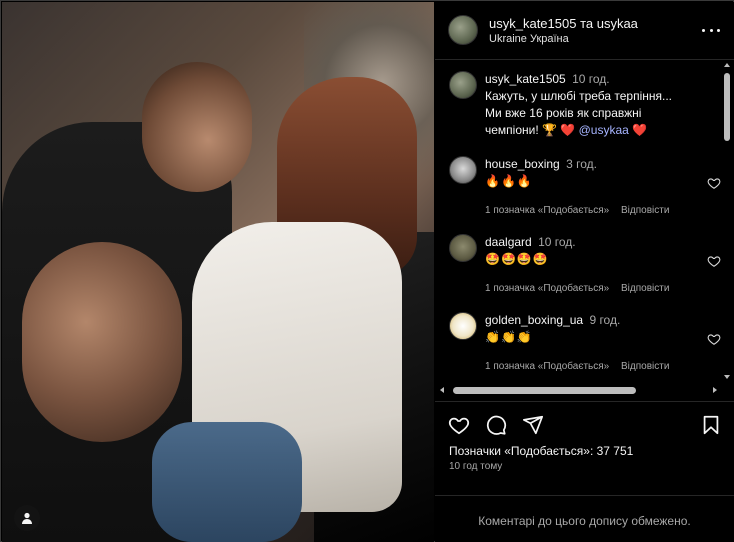 The height and width of the screenshot is (542, 734). What do you see at coordinates (727, 65) in the screenshot?
I see `scroll-up-icon` at bounding box center [727, 65].